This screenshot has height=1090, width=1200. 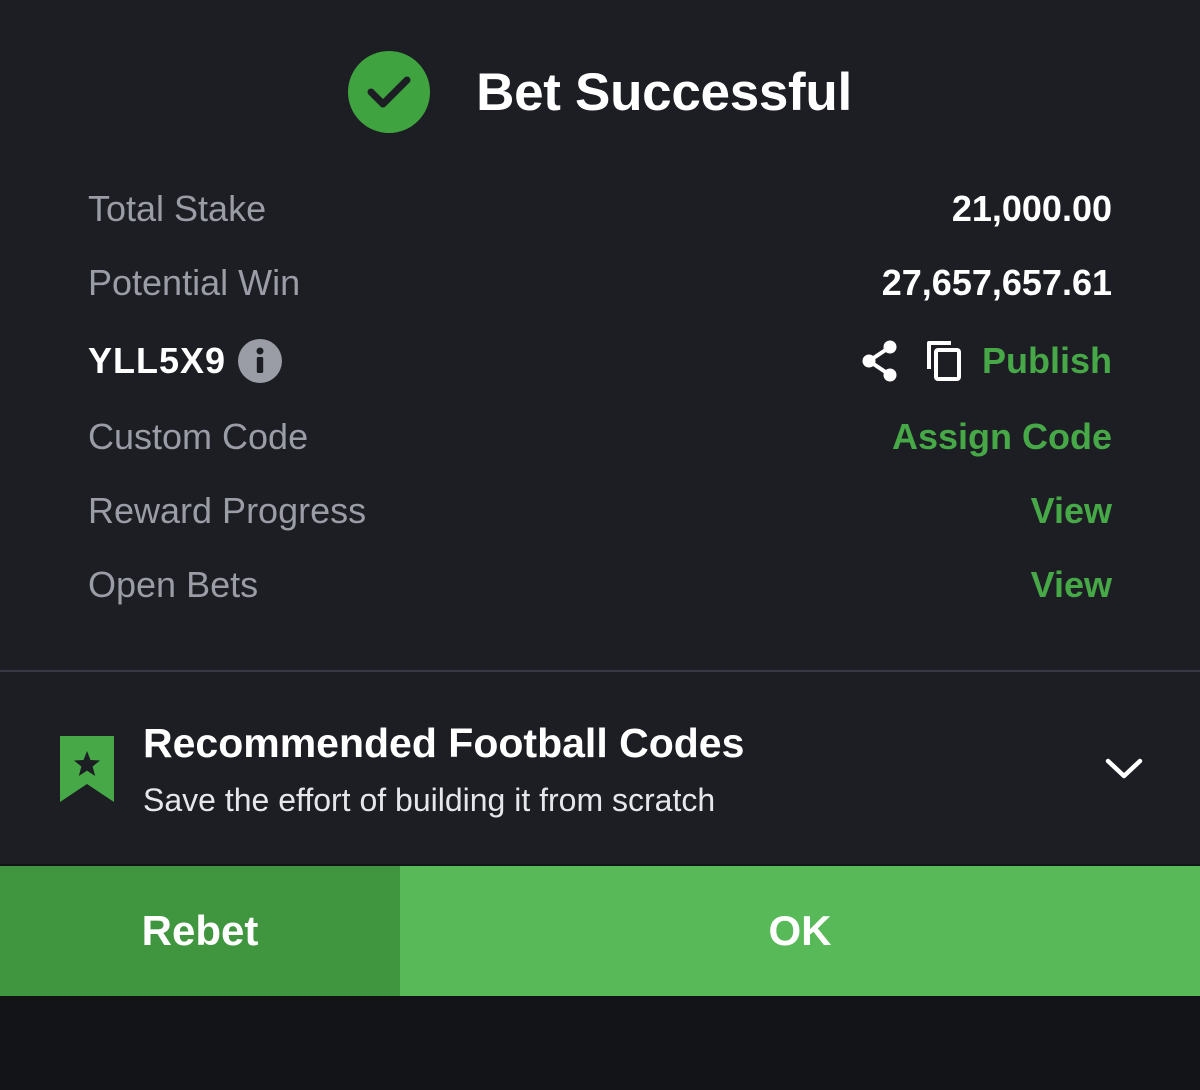 What do you see at coordinates (996, 282) in the screenshot?
I see `potential-win-value: 27,657,657.61` at bounding box center [996, 282].